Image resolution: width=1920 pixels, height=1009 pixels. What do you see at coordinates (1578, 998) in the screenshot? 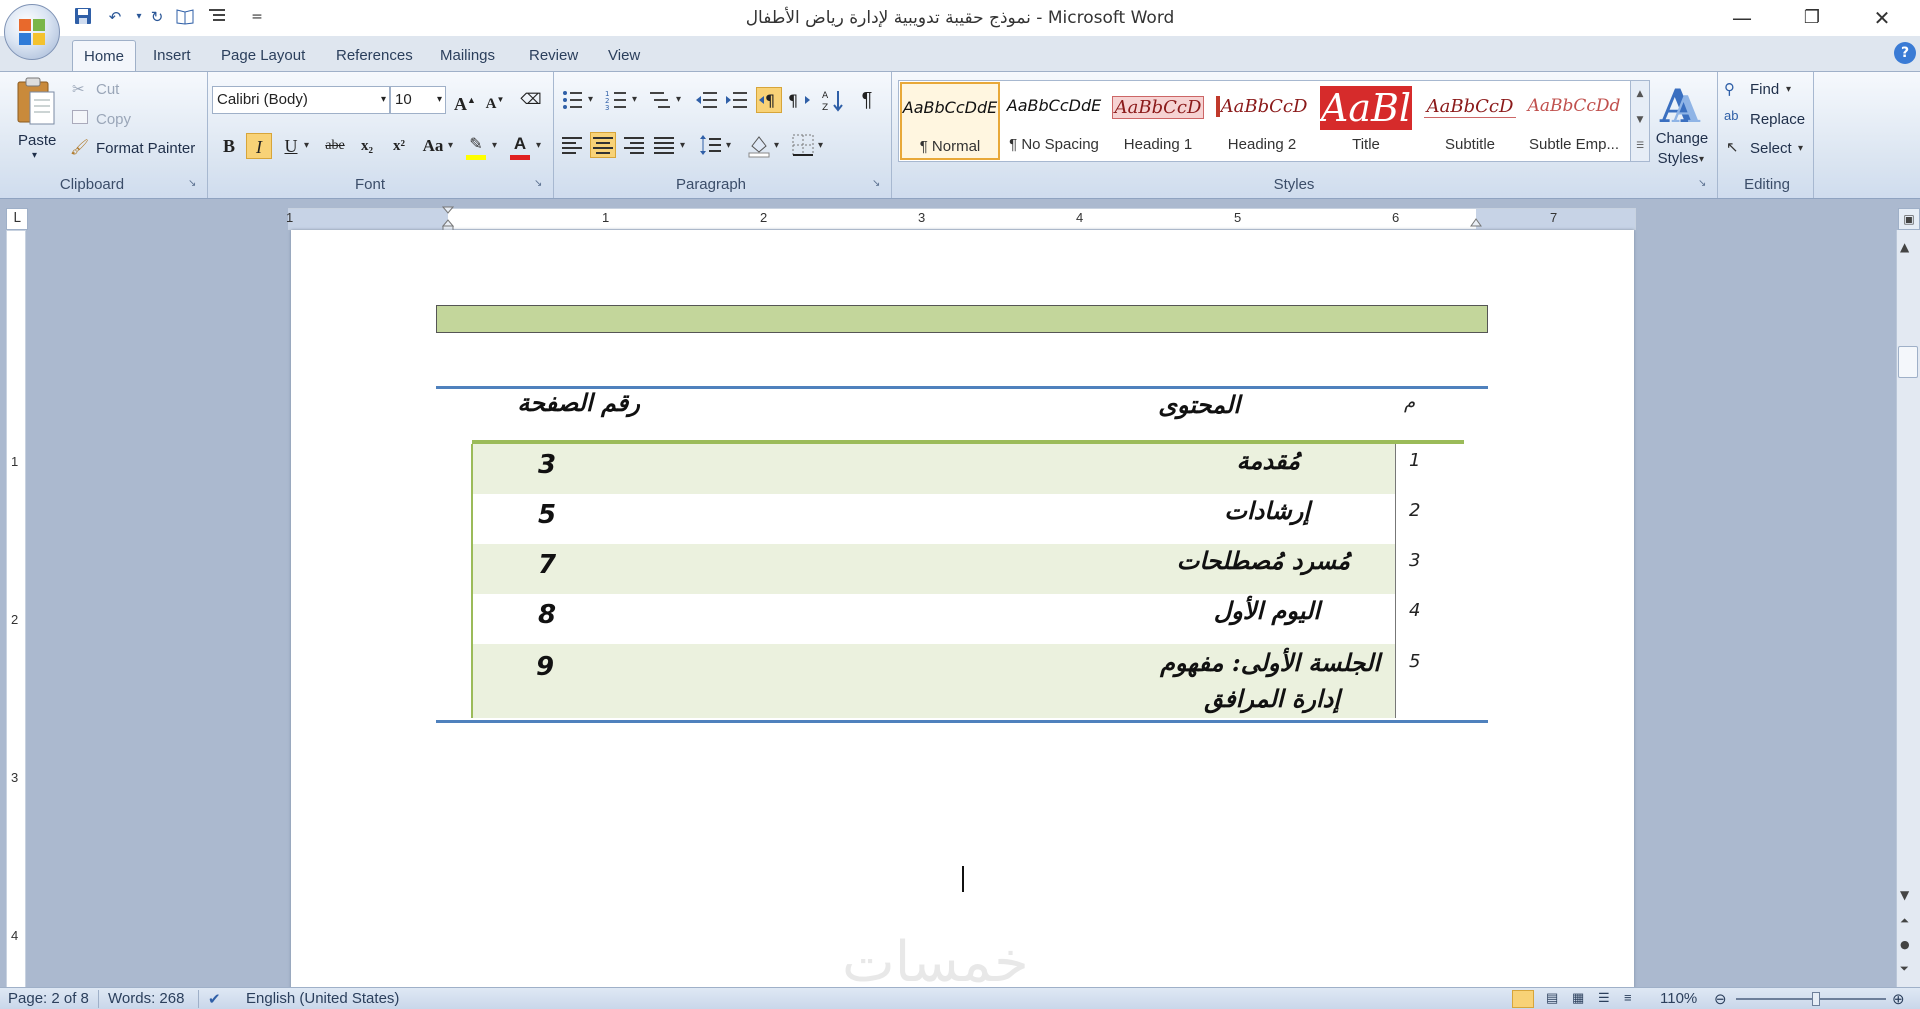
I see `web-layout-icon: ▦` at bounding box center [1578, 998].